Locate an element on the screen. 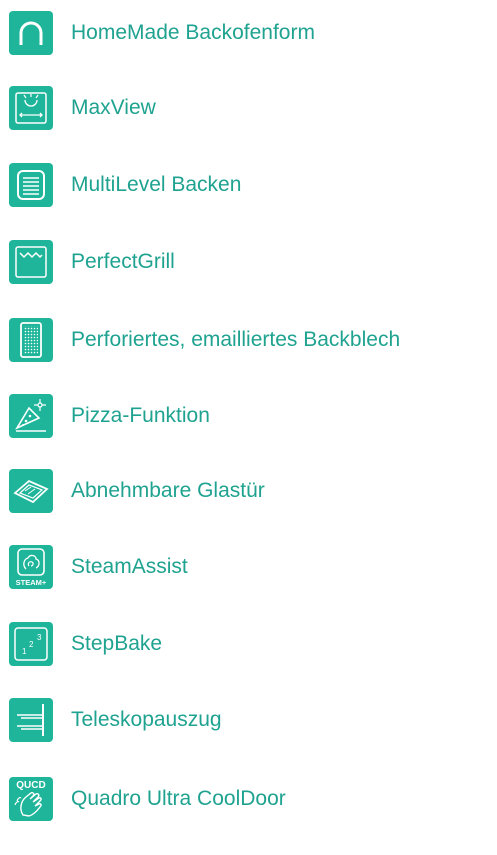  feature-item-cooldoor: QUCD Quadro Ultra CoolDoor is located at coordinates (248, 799).